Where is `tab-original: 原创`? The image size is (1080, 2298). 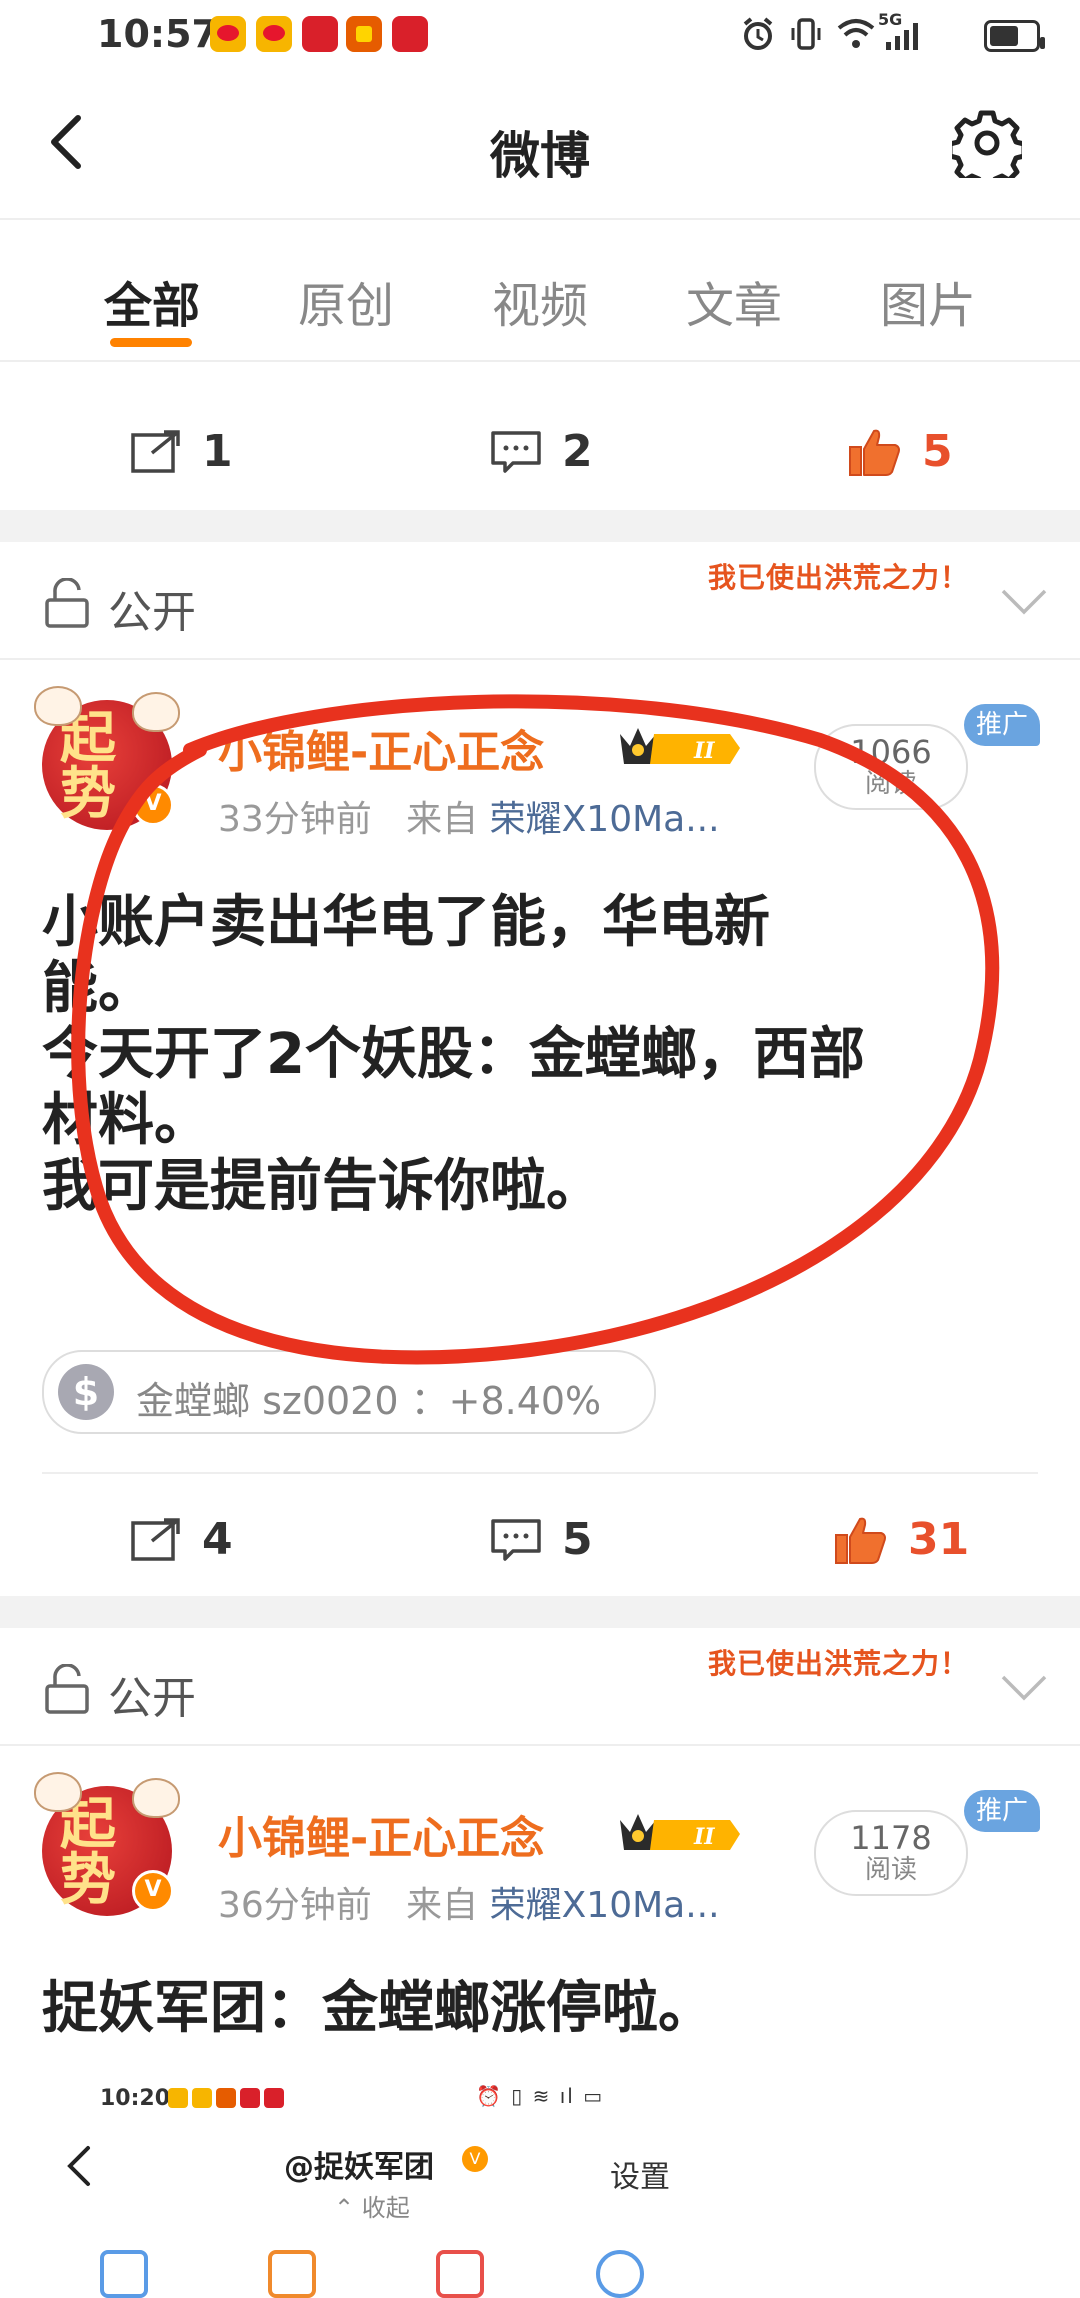 tab-original: 原创 is located at coordinates (346, 301).